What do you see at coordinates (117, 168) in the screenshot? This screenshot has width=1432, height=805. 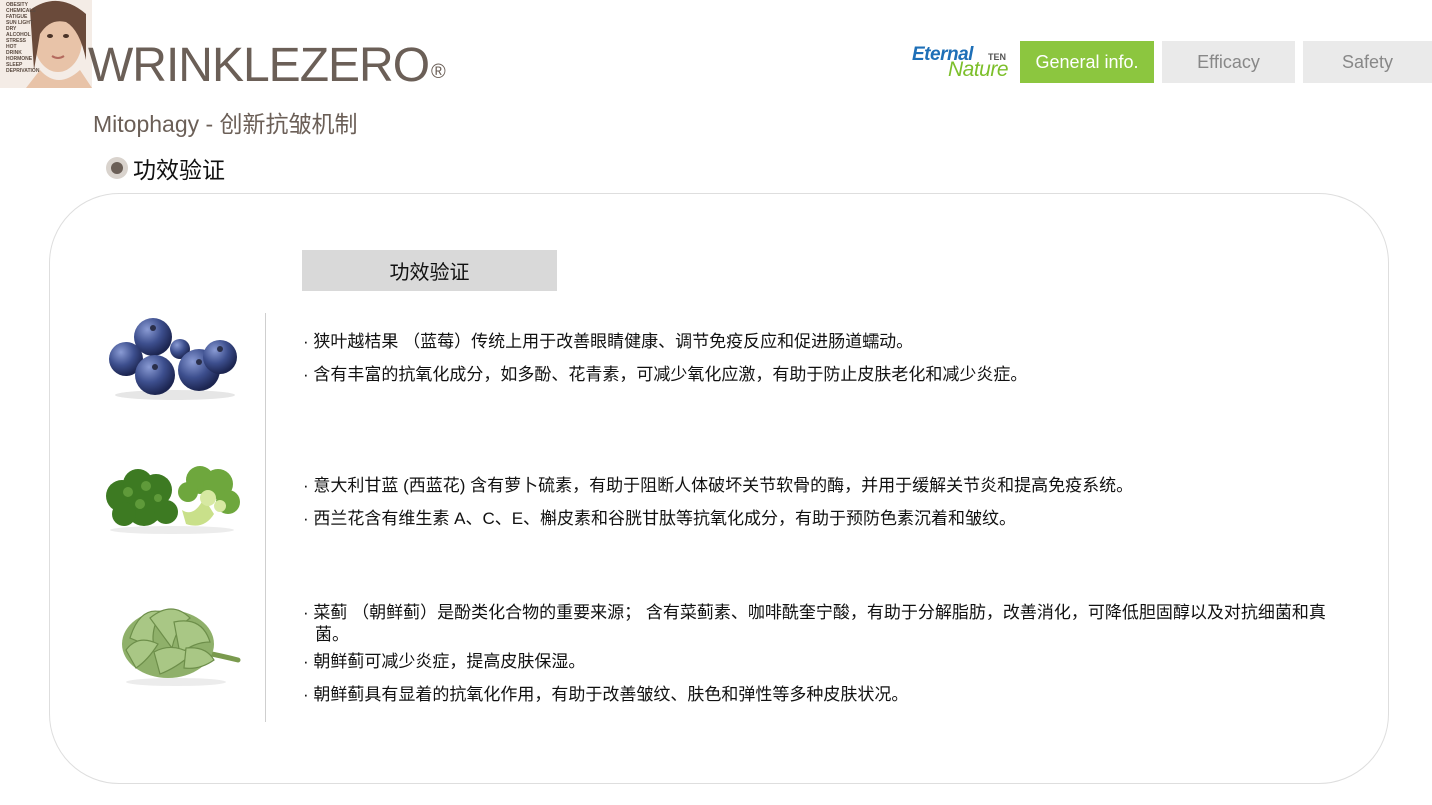 I see `bullet-circle-icon` at bounding box center [117, 168].